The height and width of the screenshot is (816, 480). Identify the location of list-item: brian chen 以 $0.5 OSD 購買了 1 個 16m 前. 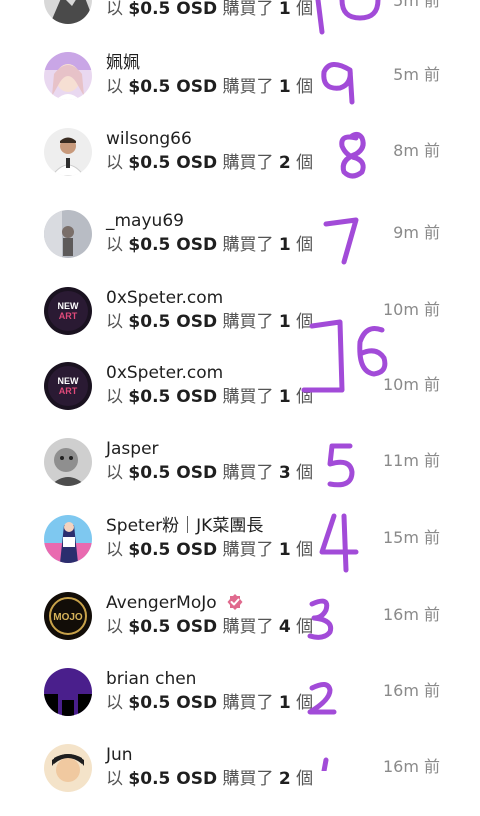
(240, 704).